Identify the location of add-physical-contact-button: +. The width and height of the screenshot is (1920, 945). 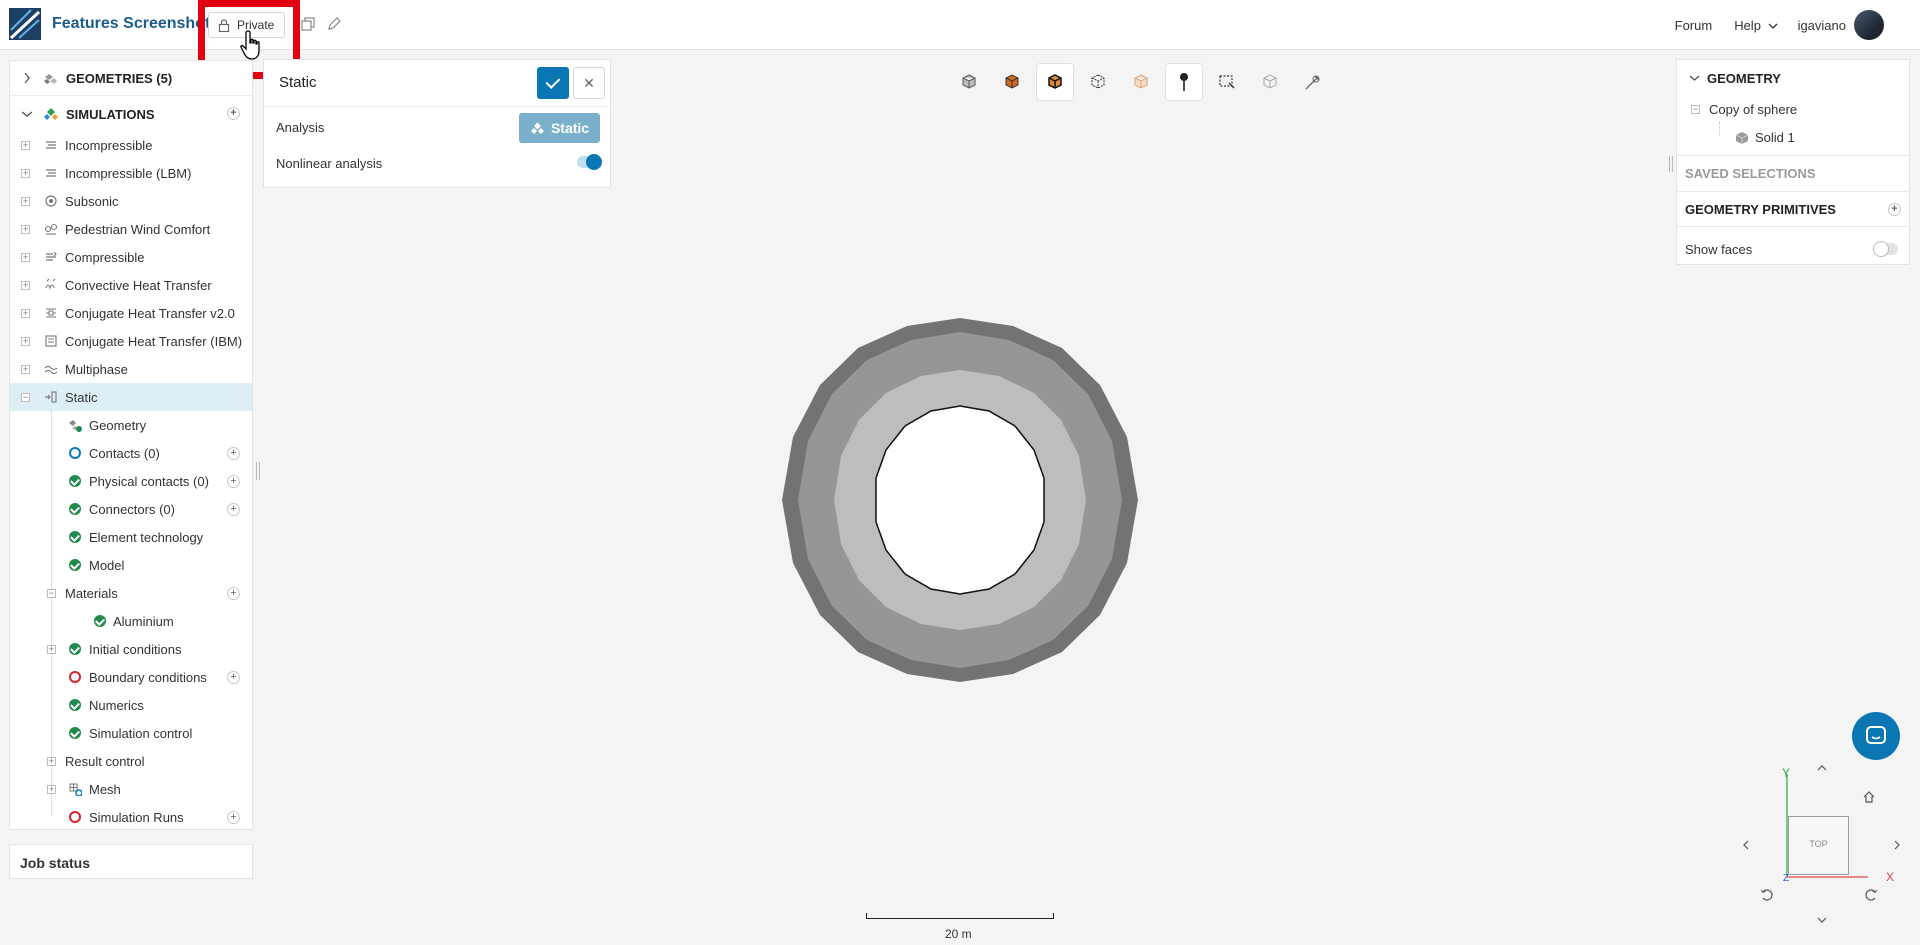
(233, 481).